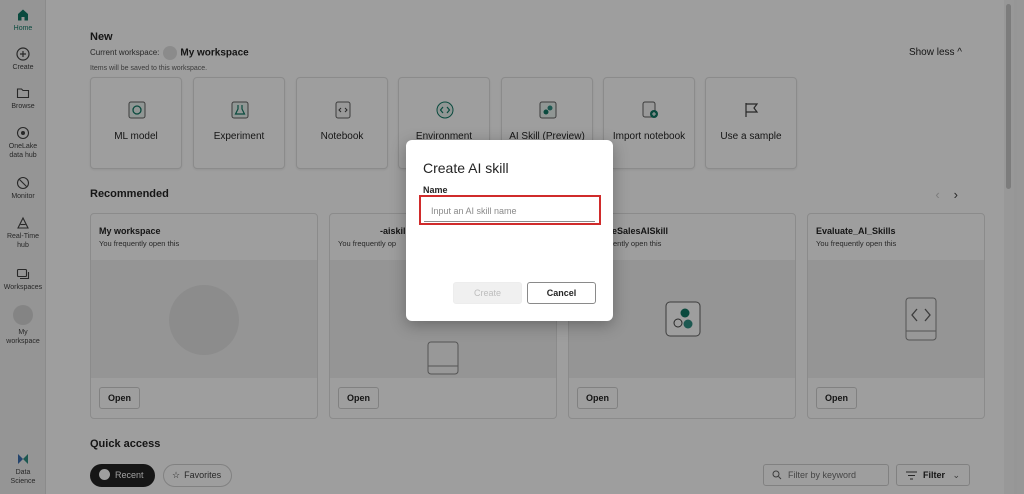 This screenshot has height=494, width=1024. I want to click on name-input-highlight, so click(510, 210).